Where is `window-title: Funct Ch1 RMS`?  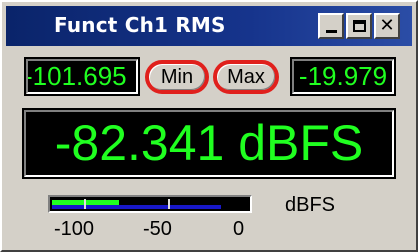
window-title: Funct Ch1 RMS is located at coordinates (140, 25).